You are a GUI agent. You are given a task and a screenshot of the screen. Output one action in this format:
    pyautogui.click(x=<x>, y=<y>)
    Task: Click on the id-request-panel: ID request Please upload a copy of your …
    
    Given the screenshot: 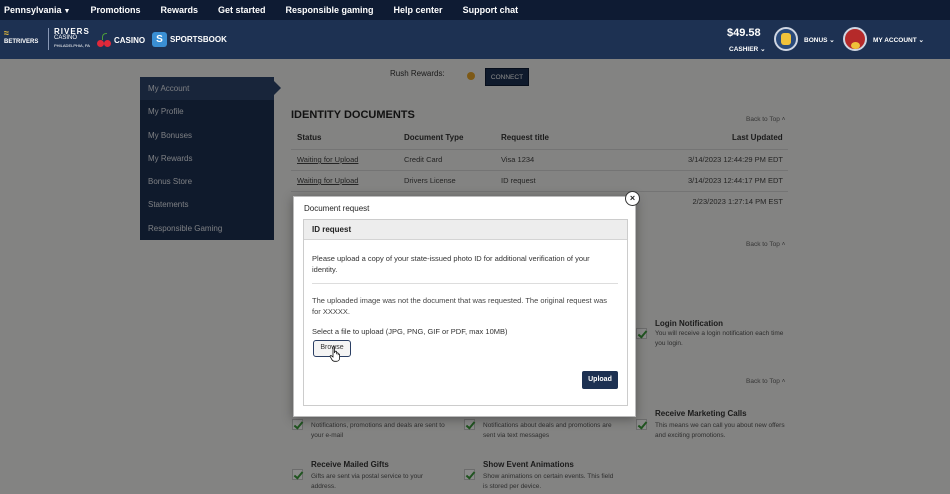 What is the action you would take?
    pyautogui.click(x=465, y=312)
    